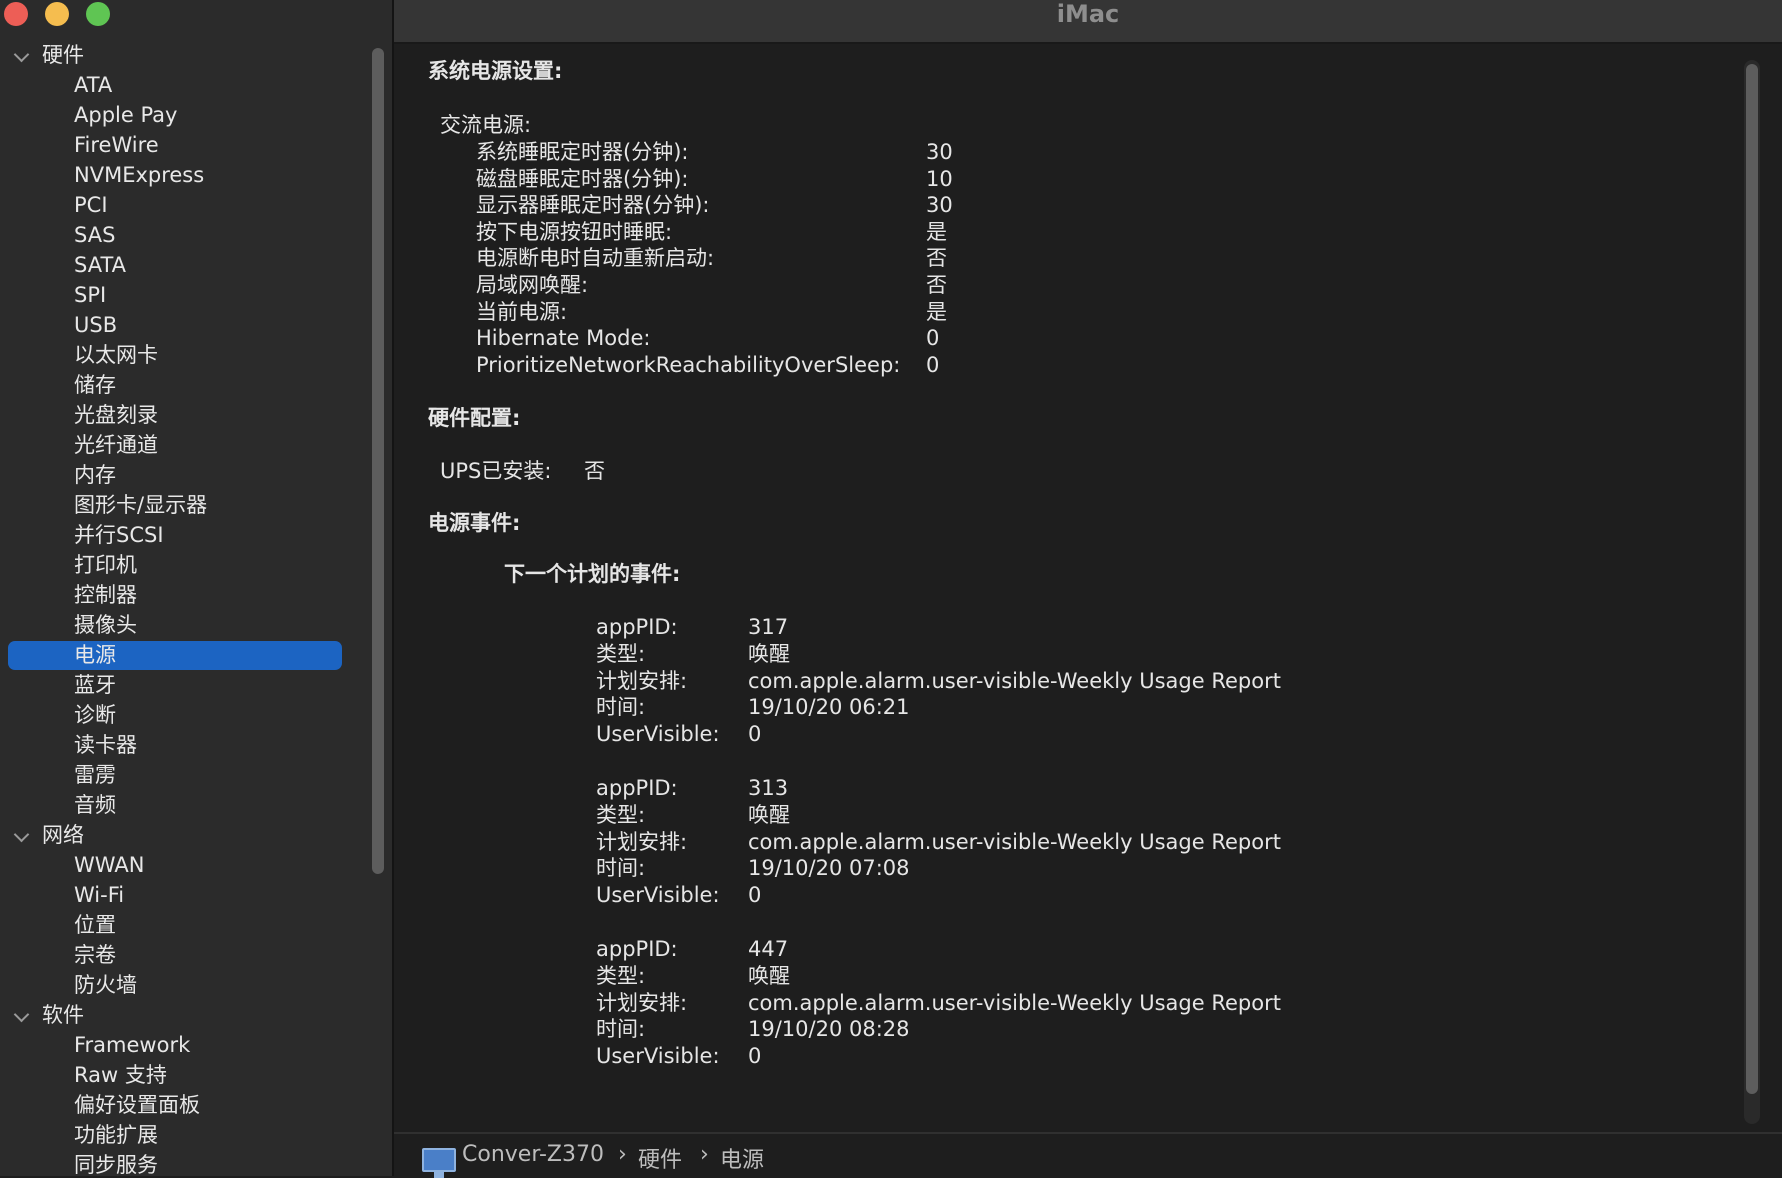  I want to click on sidebar-item: 内存, so click(180, 475).